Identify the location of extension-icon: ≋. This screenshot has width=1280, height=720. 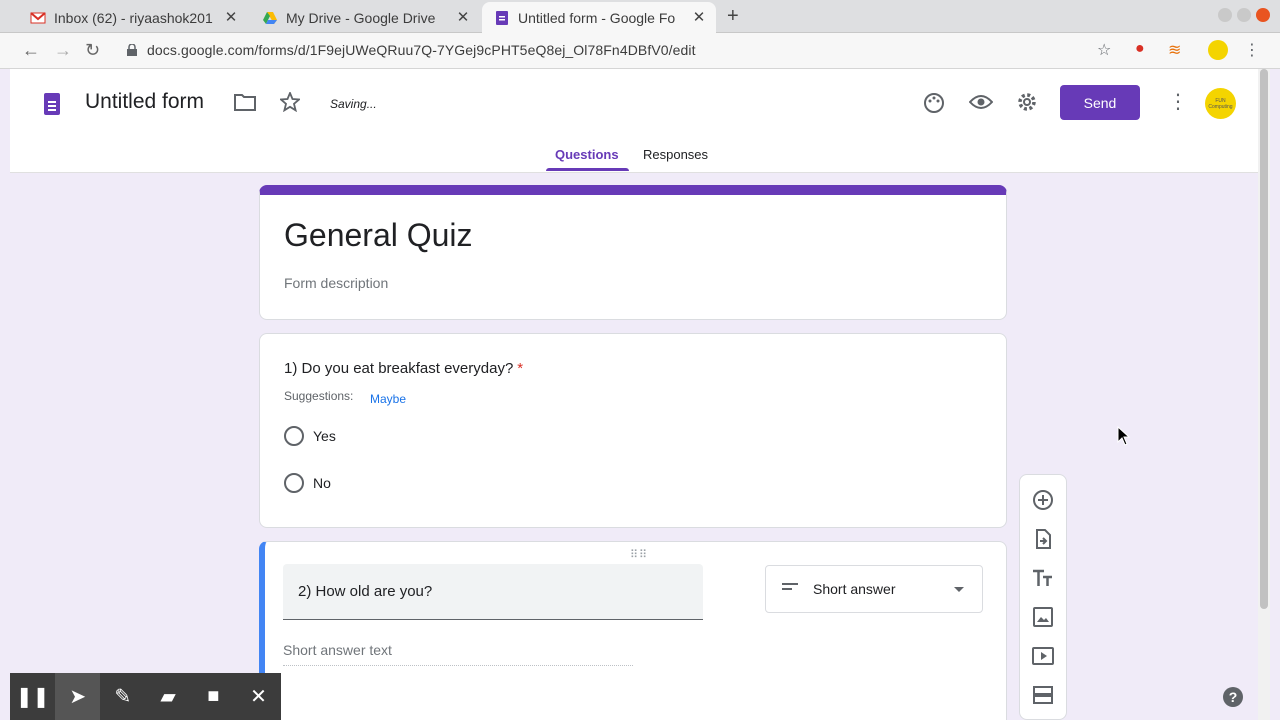
(1174, 50).